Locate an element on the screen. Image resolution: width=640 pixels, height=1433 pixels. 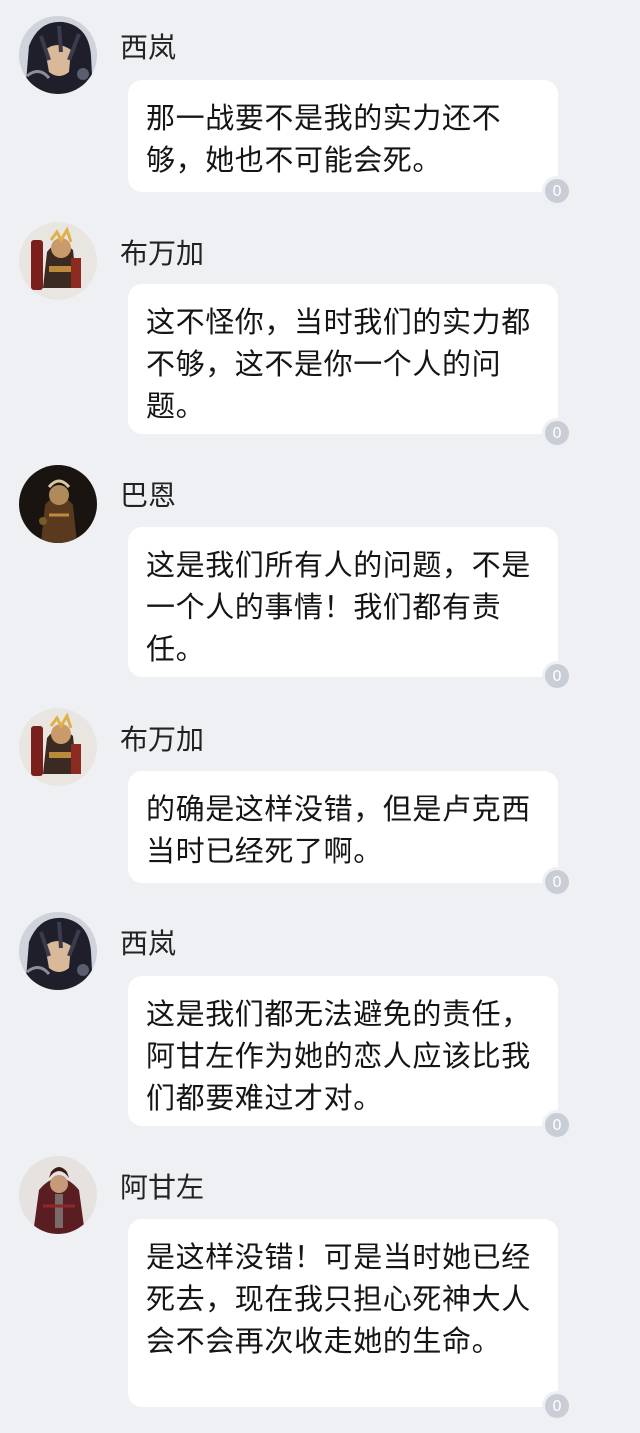
message-text: 是这样没错！可是当时她已经死去，现在我只担心死神大人会不会再次收走她的生命。 is located at coordinates (338, 1299).